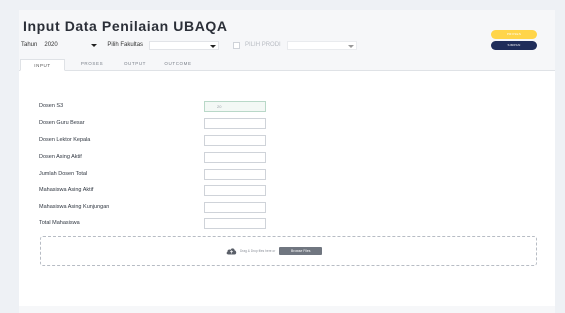  What do you see at coordinates (74, 207) in the screenshot?
I see `field-label: Mahasiswa Asing Kunjungan` at bounding box center [74, 207].